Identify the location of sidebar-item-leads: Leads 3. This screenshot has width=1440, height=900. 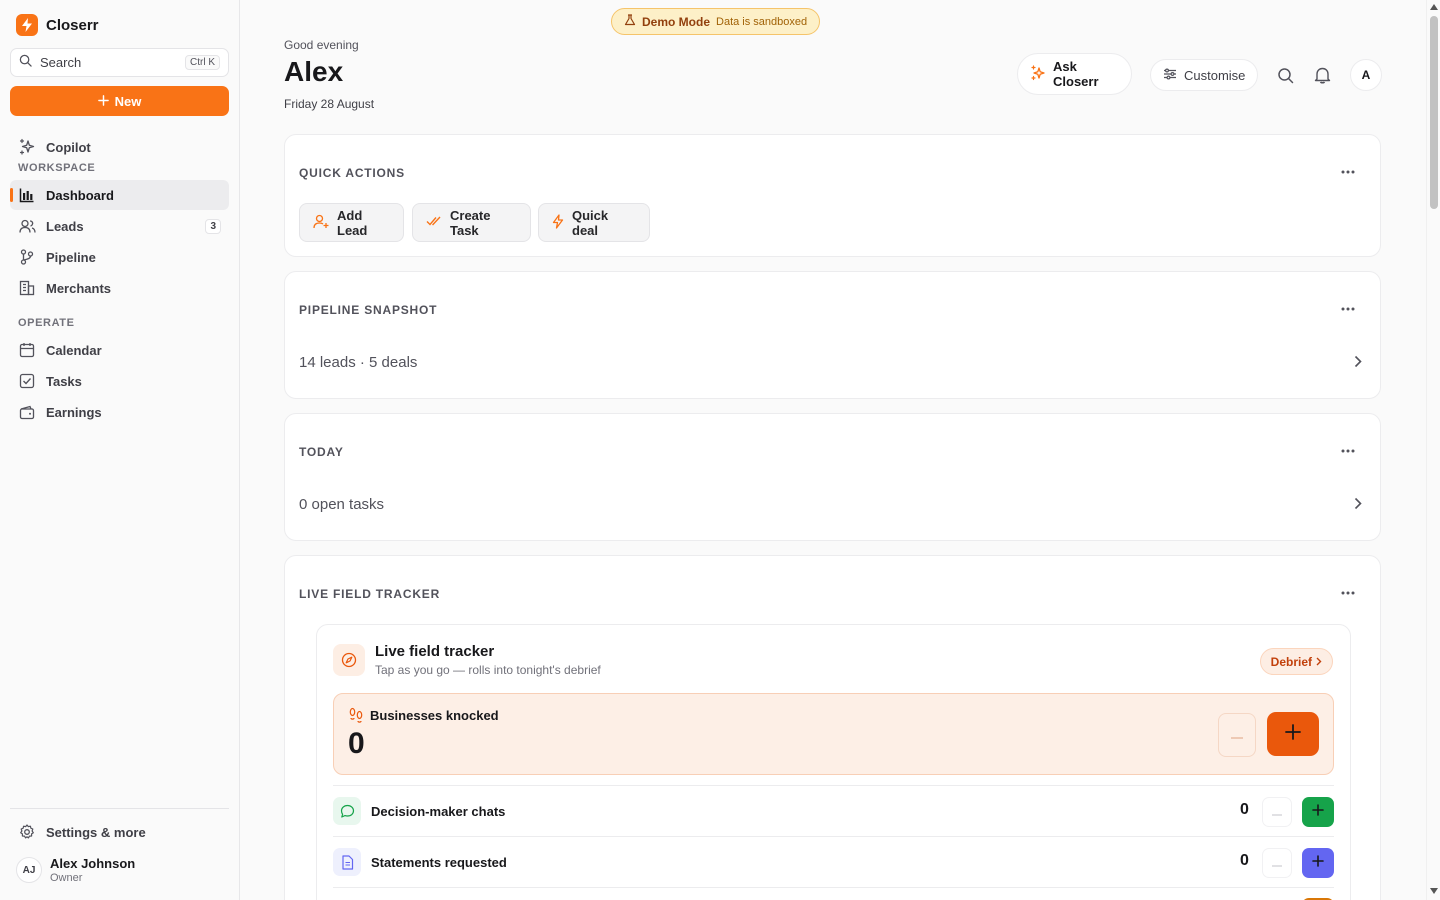
(119, 226).